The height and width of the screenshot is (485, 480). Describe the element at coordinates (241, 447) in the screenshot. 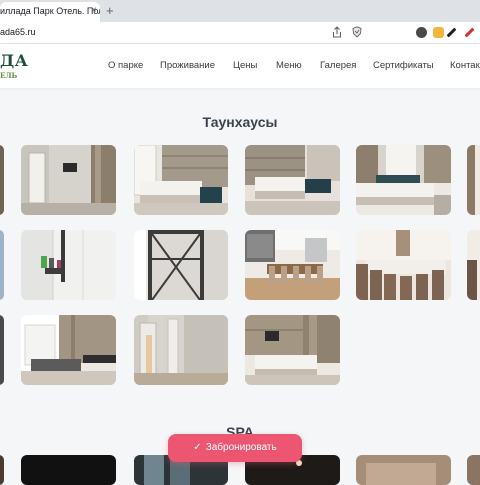

I see `book-button-label: Забронировать` at that location.